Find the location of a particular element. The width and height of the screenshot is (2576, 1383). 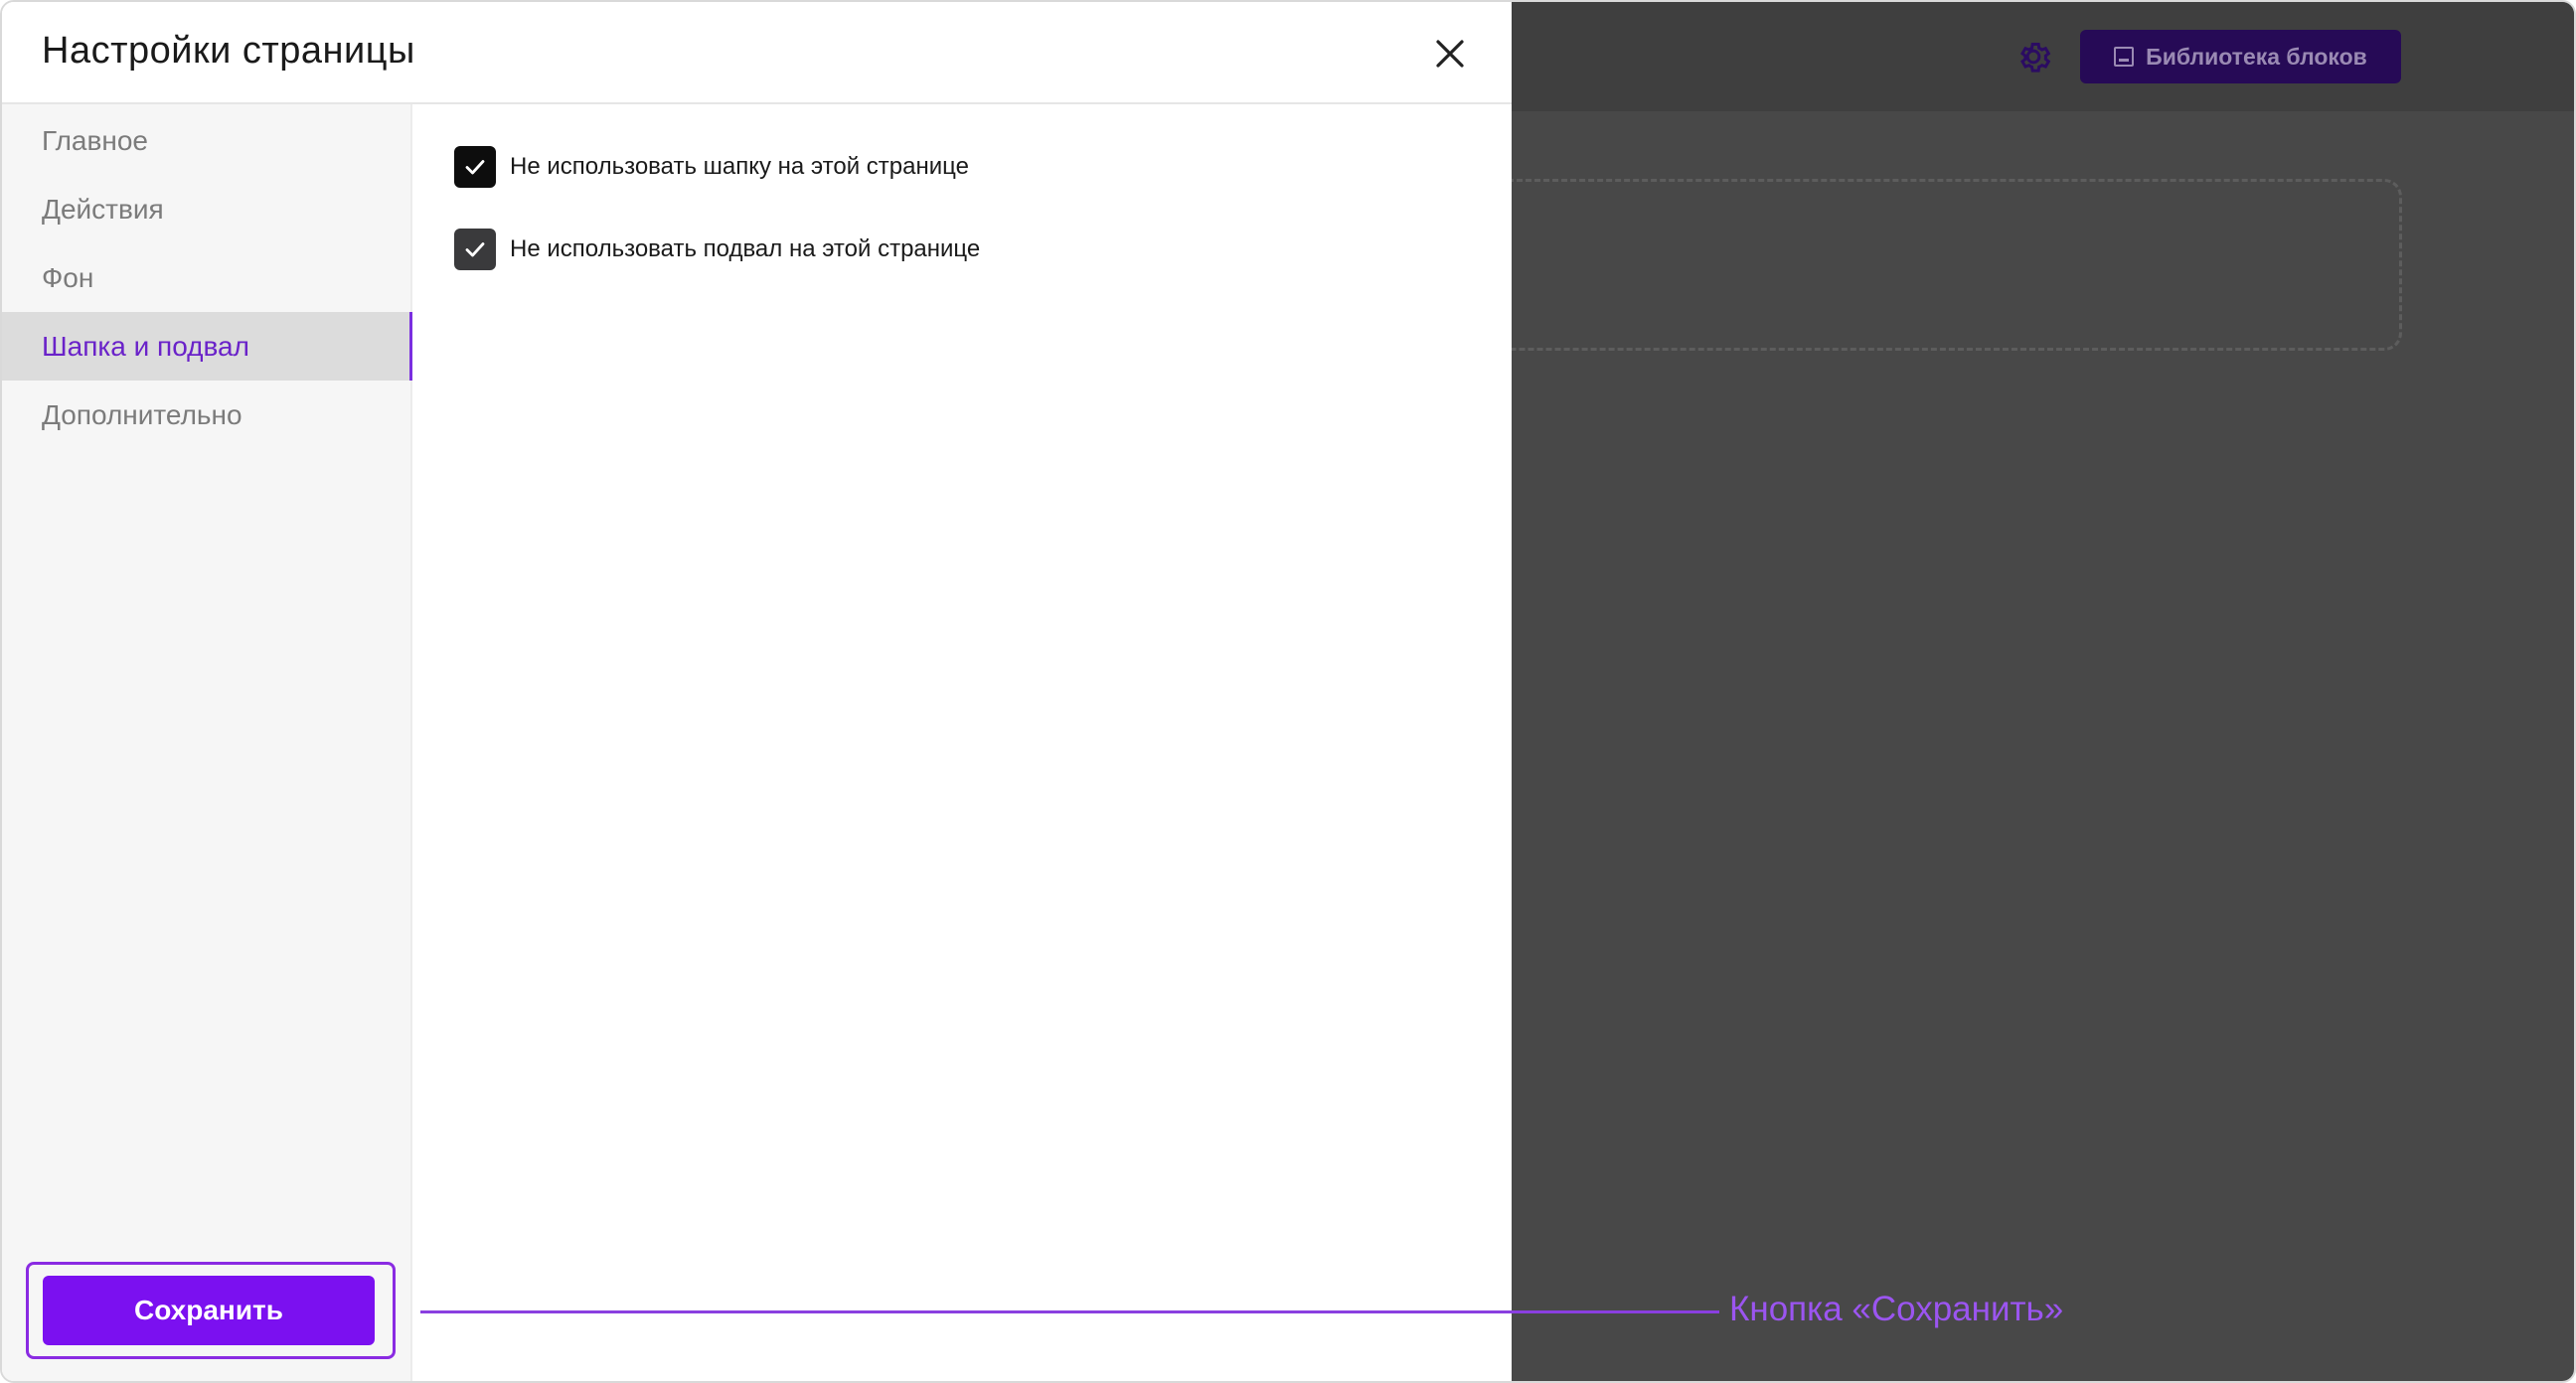

sidebar-item-header-footer: Шапка и подвал is located at coordinates (207, 346).